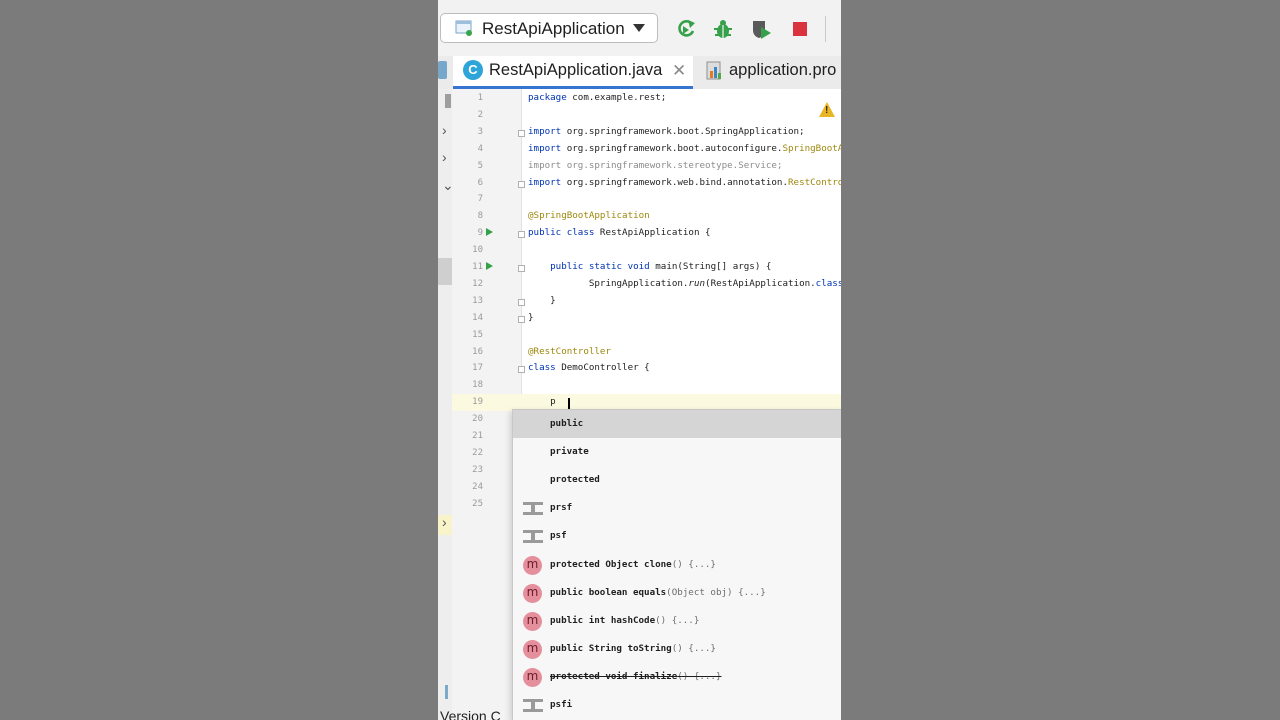  I want to click on line-number: 20, so click(477, 419).